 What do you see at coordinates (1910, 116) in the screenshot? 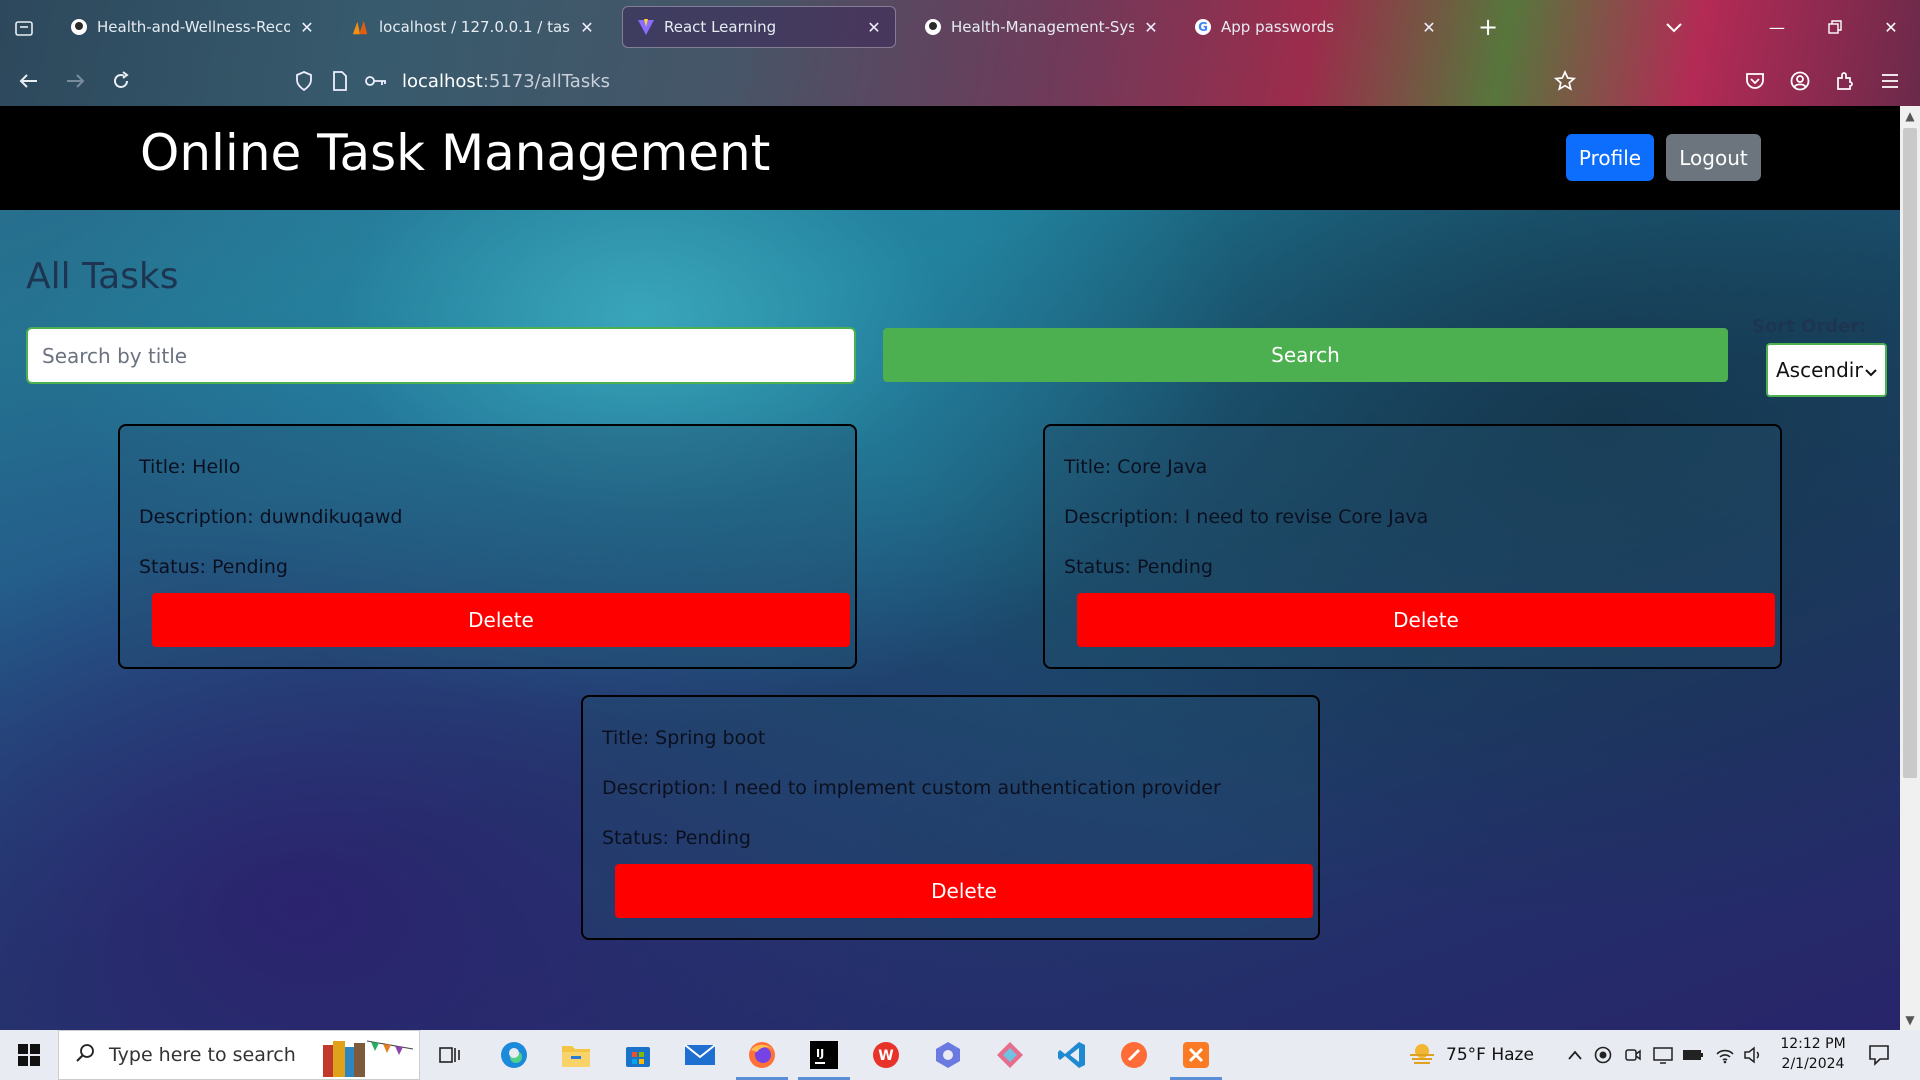
I see `scroll-up-icon: ▲` at bounding box center [1910, 116].